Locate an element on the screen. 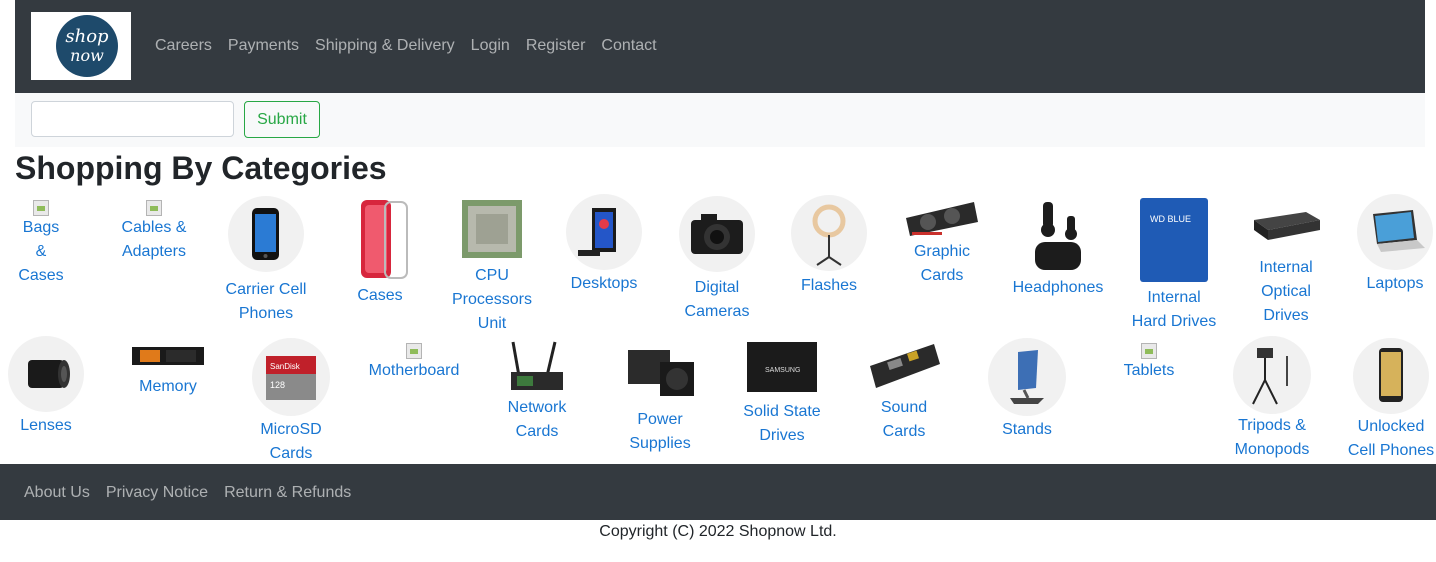 The image size is (1436, 562). ring-light-image is located at coordinates (829, 233).